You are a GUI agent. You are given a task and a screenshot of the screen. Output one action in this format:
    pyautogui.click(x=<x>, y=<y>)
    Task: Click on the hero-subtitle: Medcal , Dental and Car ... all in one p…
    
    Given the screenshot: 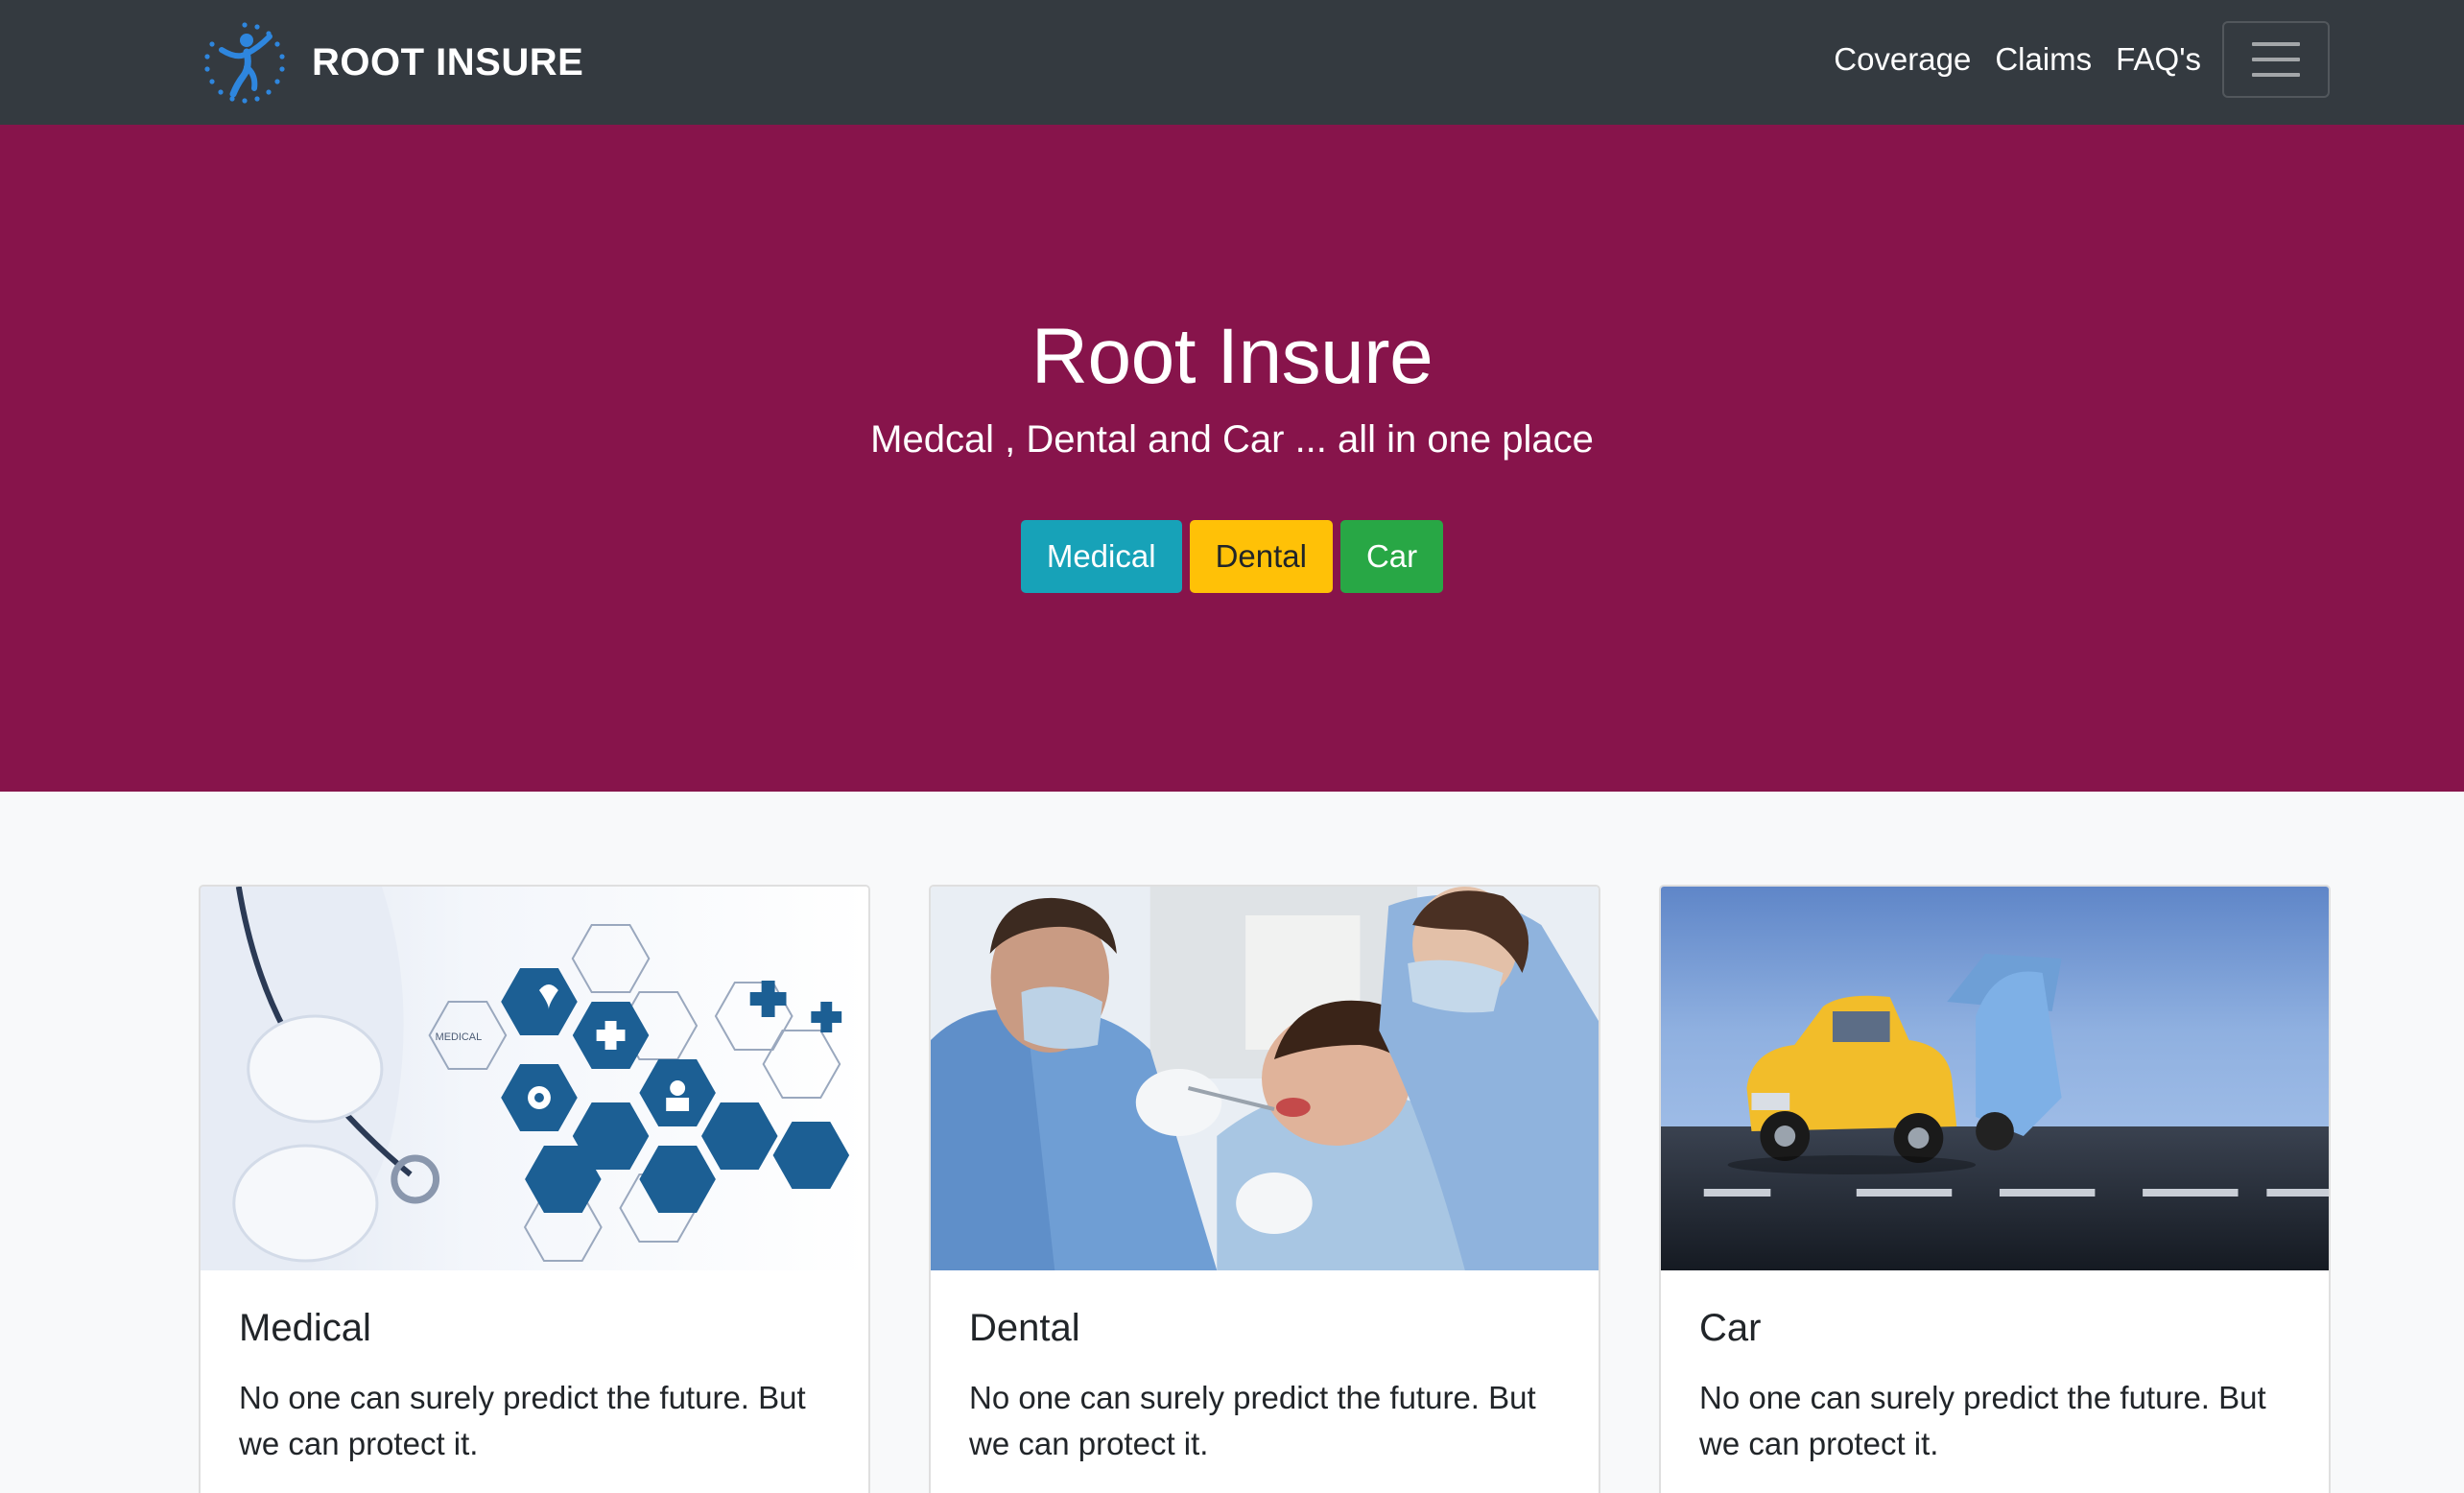 What is the action you would take?
    pyautogui.click(x=1232, y=439)
    